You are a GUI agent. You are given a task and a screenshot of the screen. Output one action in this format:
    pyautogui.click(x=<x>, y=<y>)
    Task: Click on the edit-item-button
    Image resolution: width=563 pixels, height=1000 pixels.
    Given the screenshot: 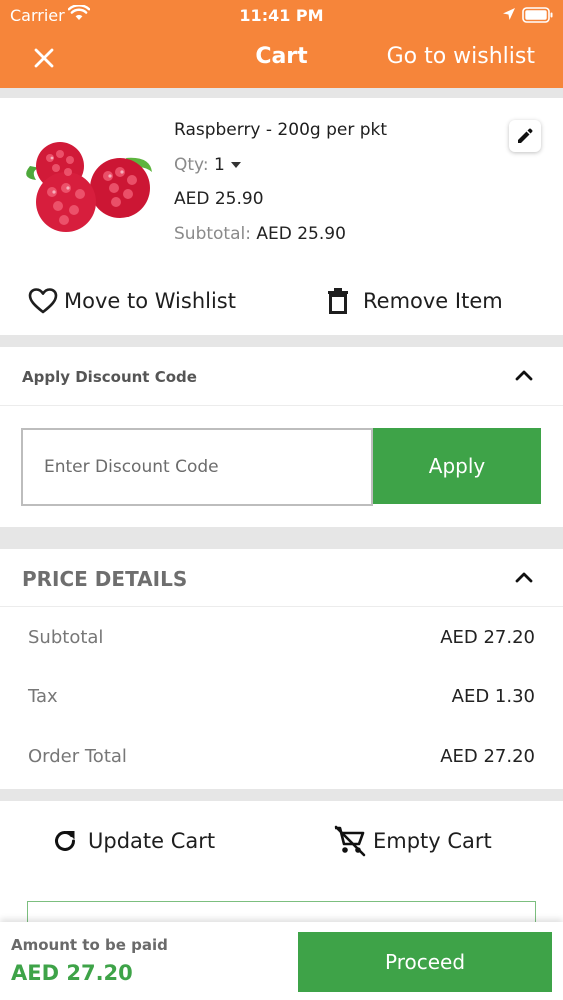 What is the action you would take?
    pyautogui.click(x=525, y=136)
    